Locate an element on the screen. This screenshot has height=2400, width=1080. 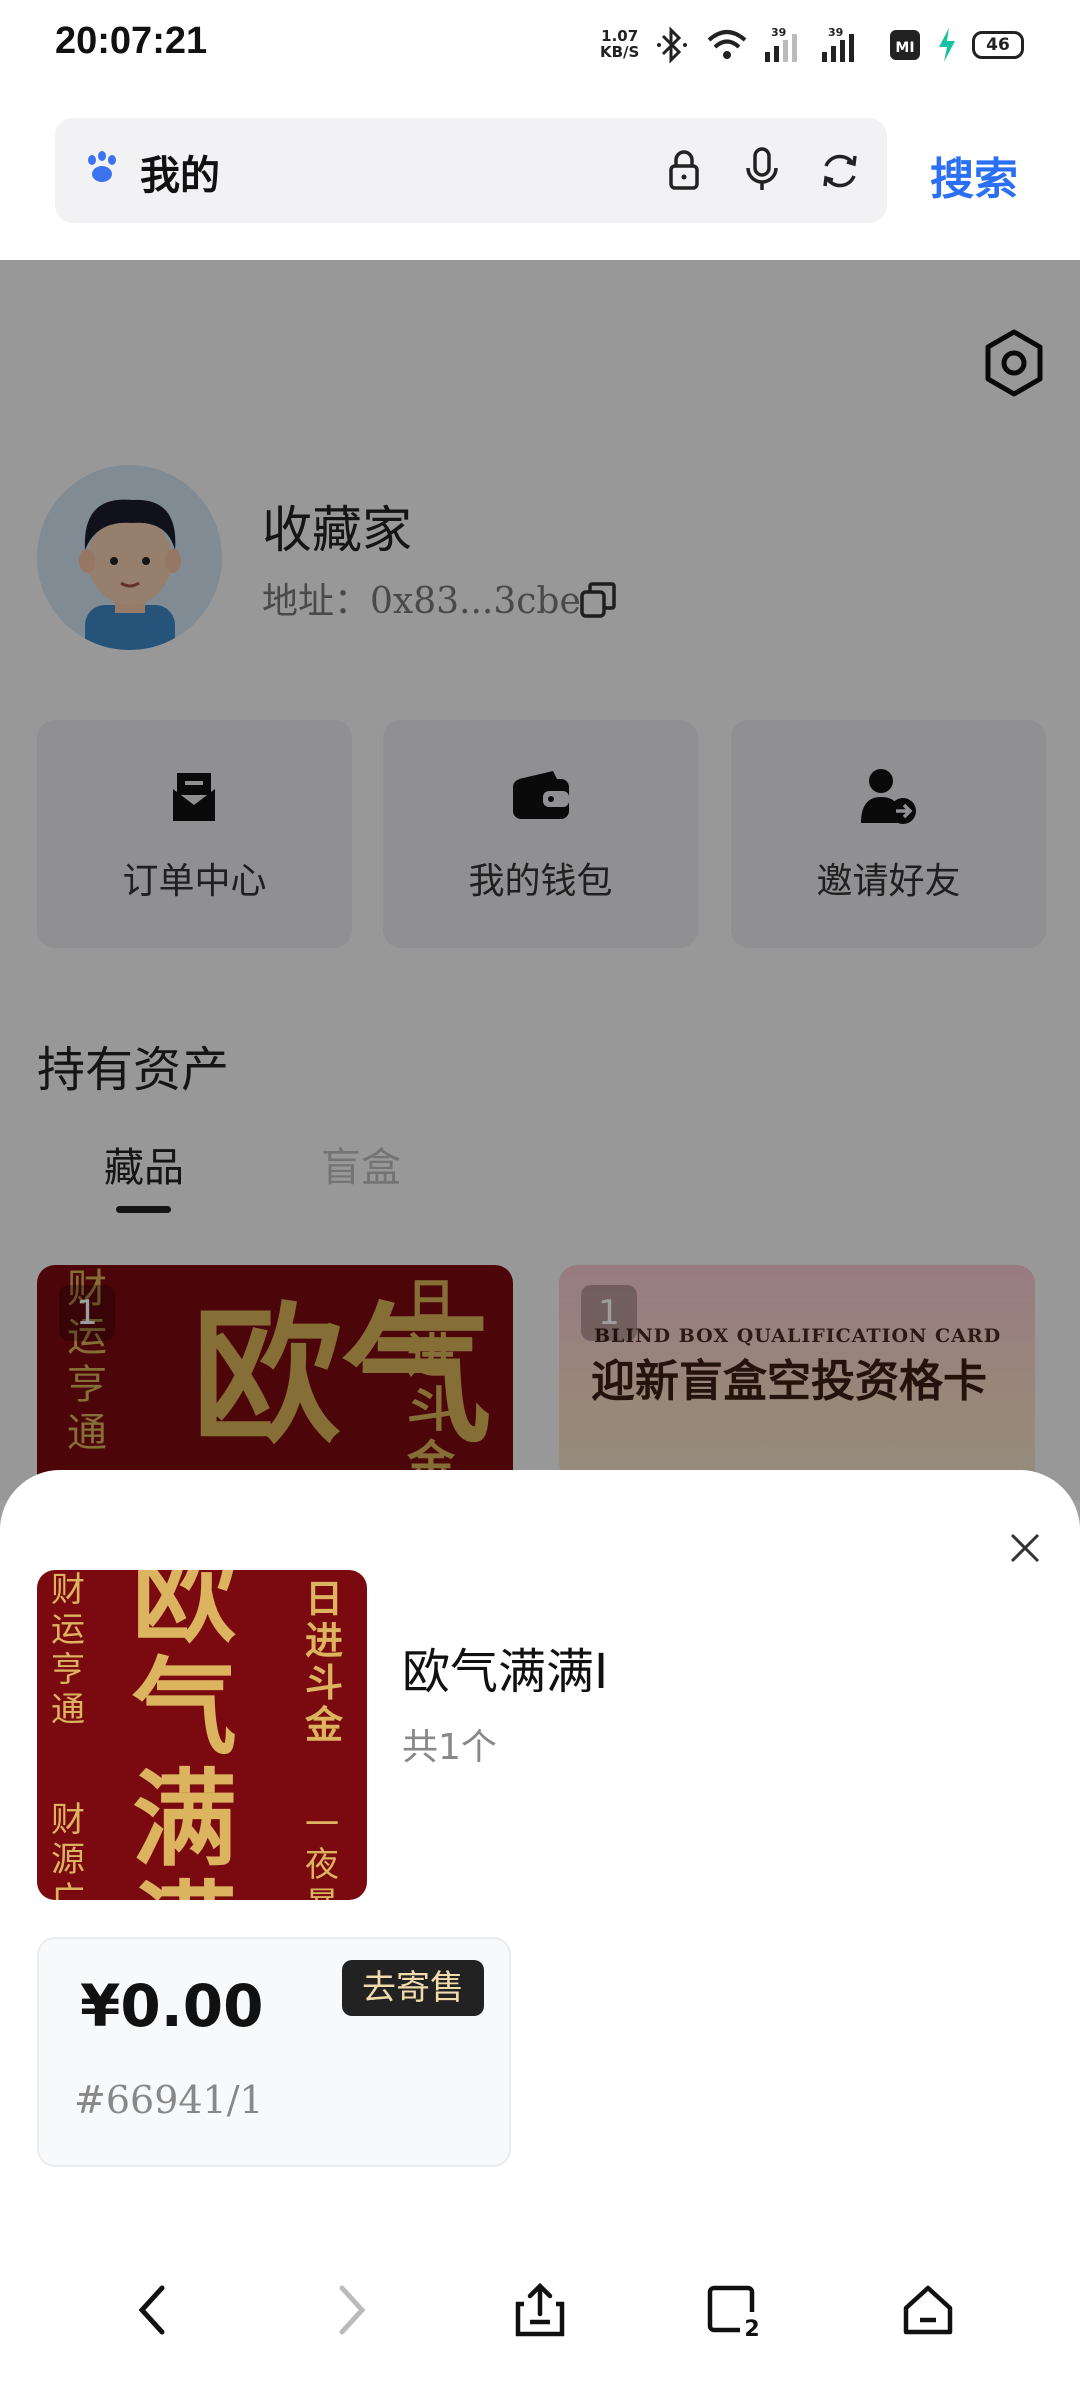
item-name: 欧气满满I is located at coordinates (505, 1672).